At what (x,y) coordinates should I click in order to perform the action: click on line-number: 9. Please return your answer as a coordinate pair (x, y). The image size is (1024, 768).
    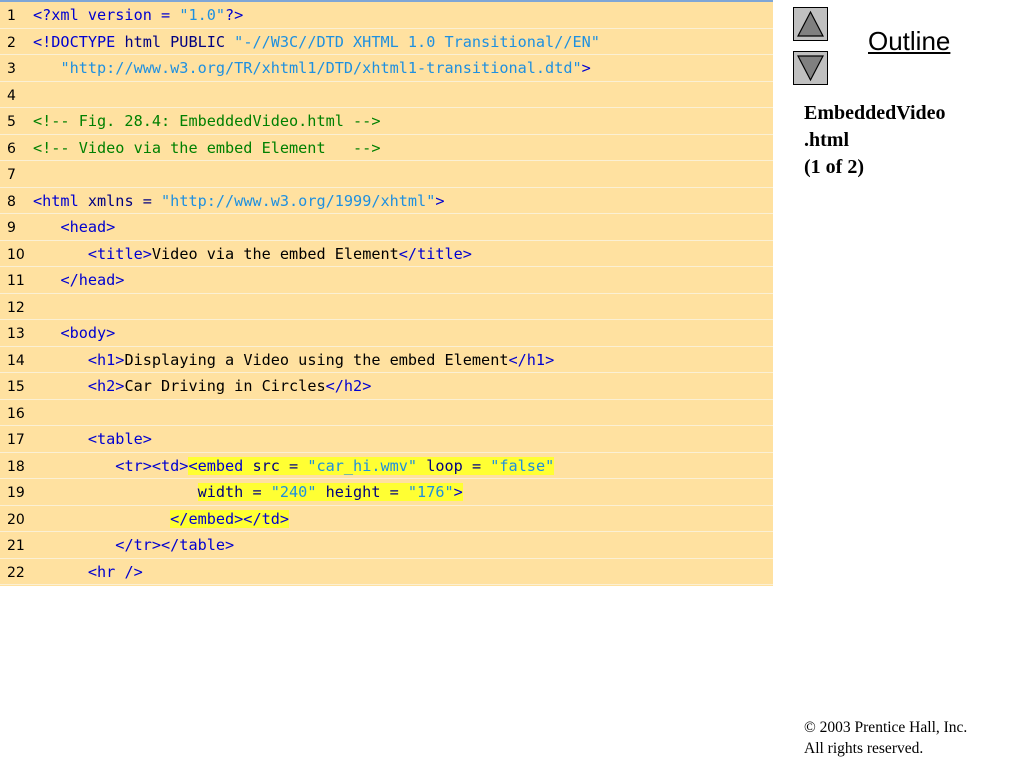
    Looking at the image, I should click on (11, 228).